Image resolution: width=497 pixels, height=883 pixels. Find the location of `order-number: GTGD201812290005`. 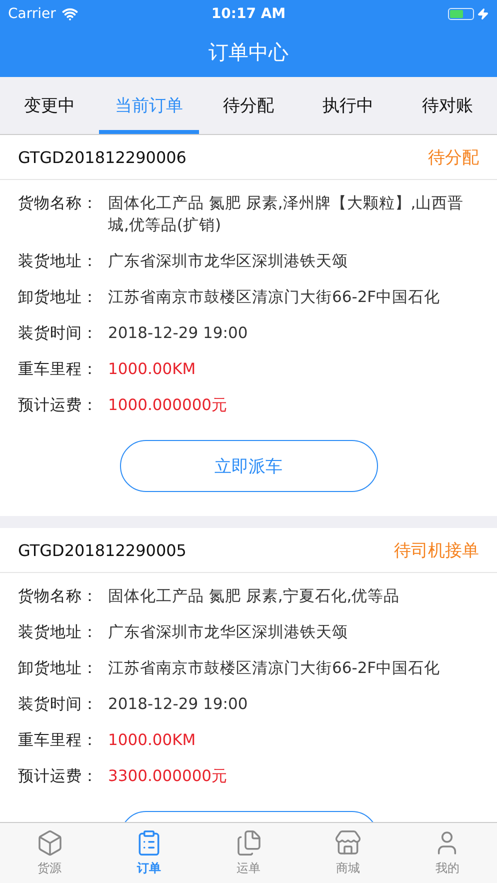

order-number: GTGD201812290005 is located at coordinates (102, 550).